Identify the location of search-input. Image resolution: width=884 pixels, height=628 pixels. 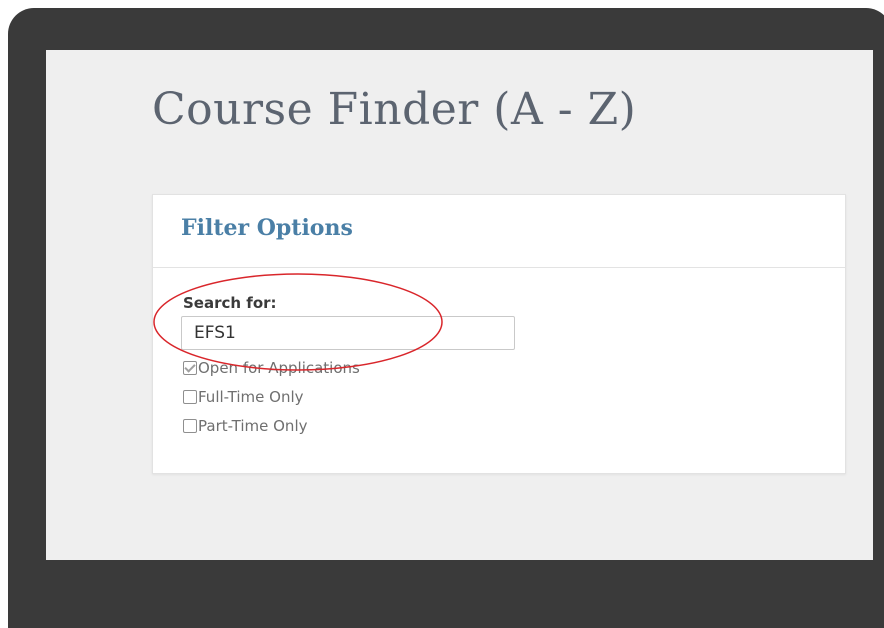
(348, 333).